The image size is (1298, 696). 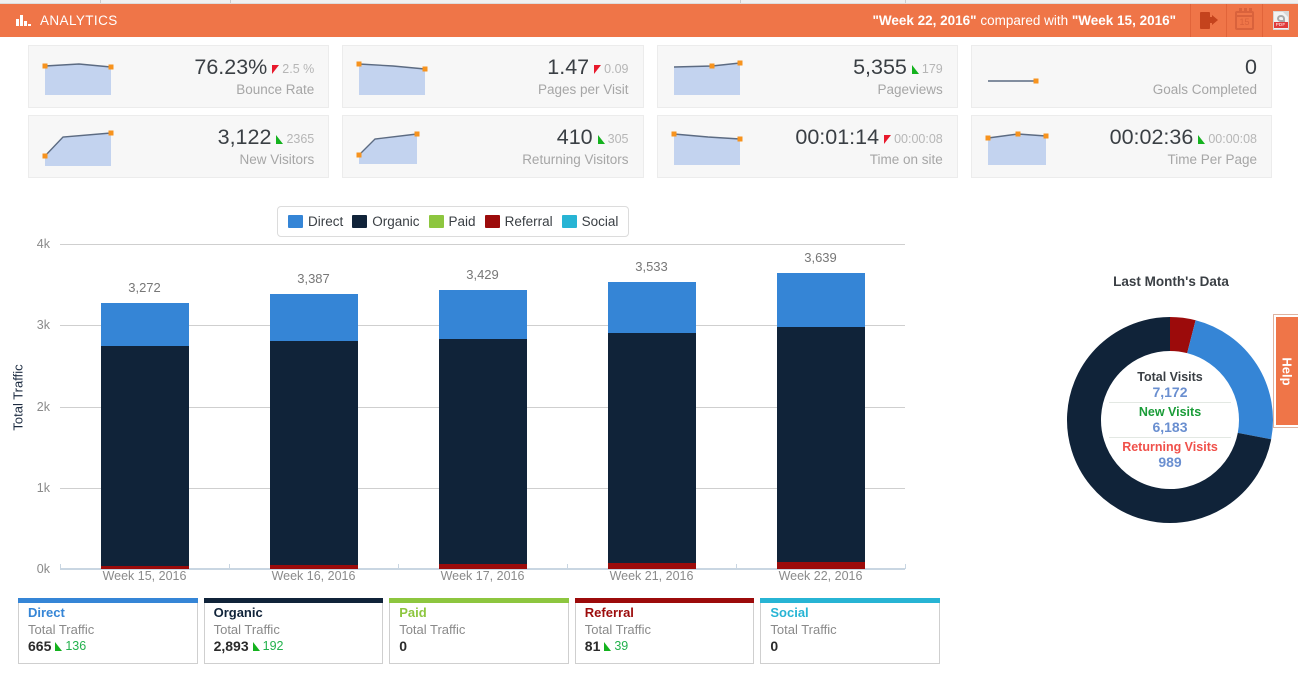 What do you see at coordinates (600, 221) in the screenshot?
I see `legend-label: Social` at bounding box center [600, 221].